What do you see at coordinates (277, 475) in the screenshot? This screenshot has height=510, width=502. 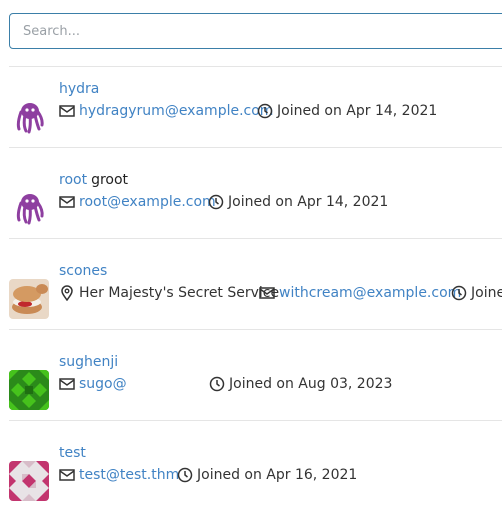 I see `joined-date: Joined on Apr 16, 2021` at bounding box center [277, 475].